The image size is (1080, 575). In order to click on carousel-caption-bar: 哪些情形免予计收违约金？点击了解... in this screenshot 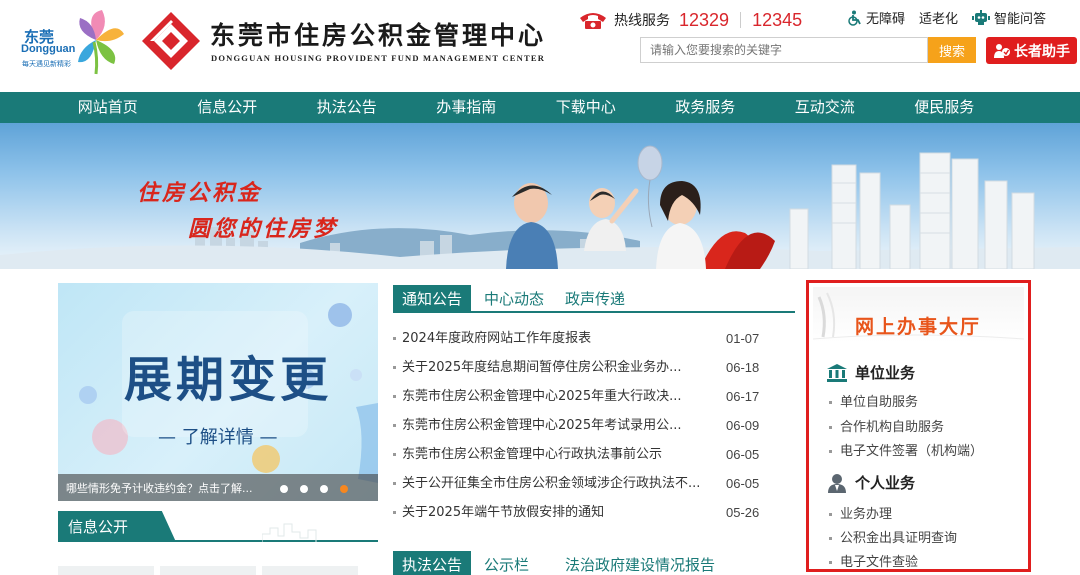, I will do `click(218, 487)`.